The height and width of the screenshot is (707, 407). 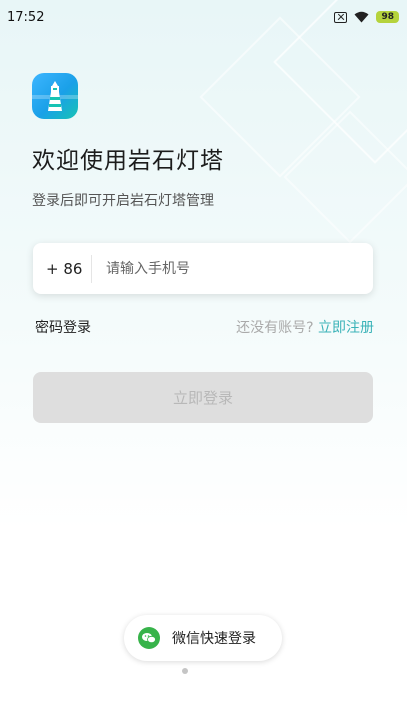 I want to click on country-code-selector: + 86, so click(x=62, y=269).